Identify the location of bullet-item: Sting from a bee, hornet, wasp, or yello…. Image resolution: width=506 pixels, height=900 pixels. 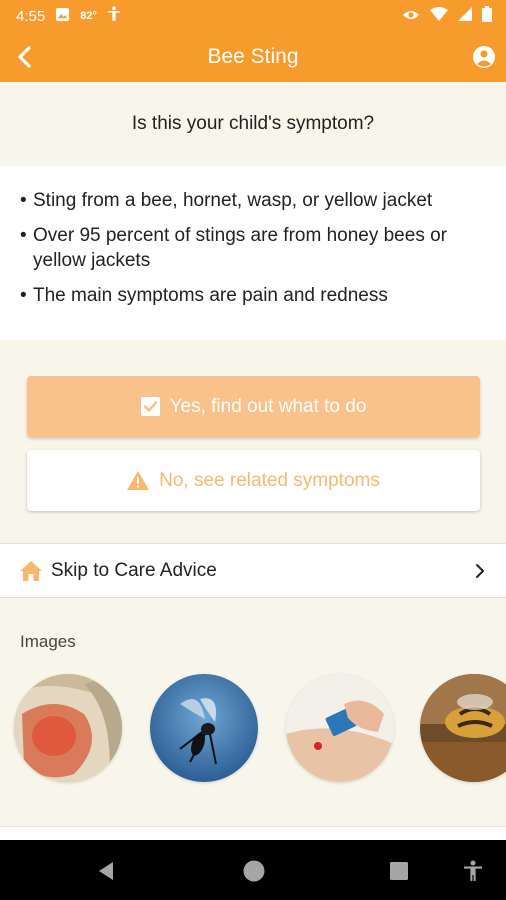
(254, 200).